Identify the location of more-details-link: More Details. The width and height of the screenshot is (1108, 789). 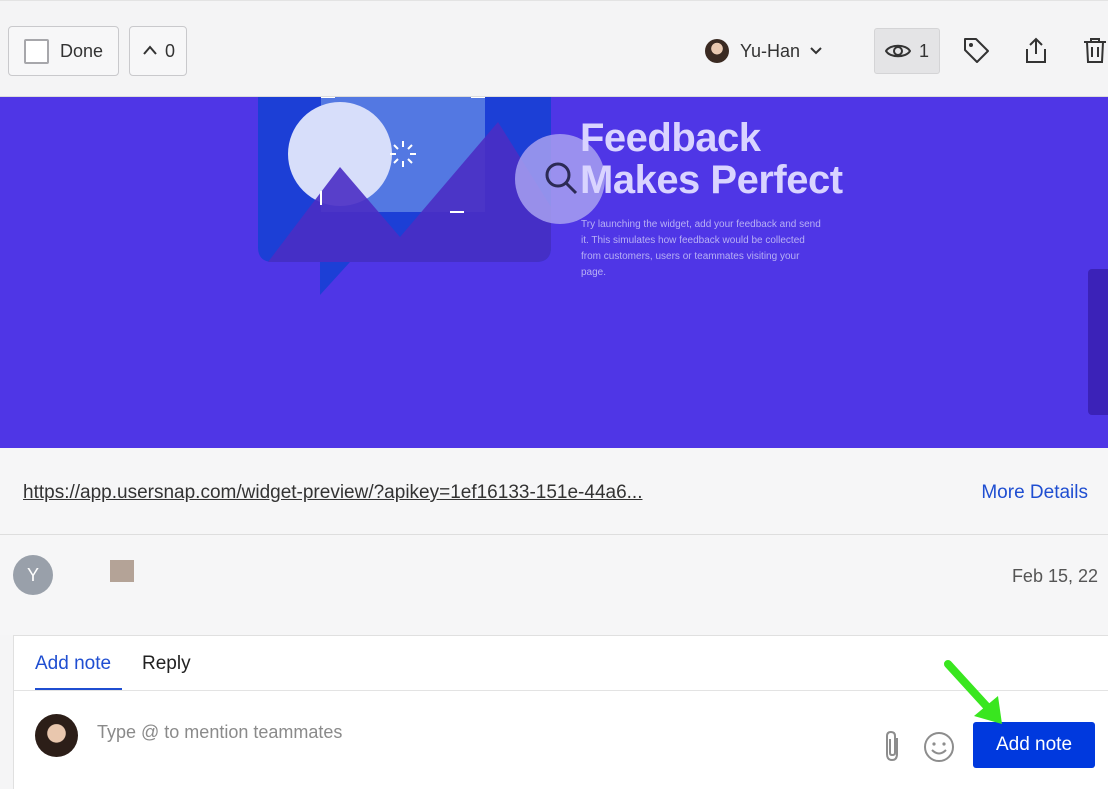
(1034, 493).